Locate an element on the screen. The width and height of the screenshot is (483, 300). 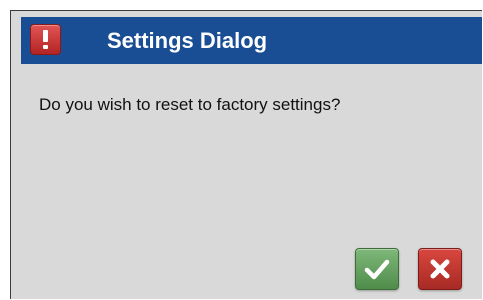
cancel-button is located at coordinates (440, 269).